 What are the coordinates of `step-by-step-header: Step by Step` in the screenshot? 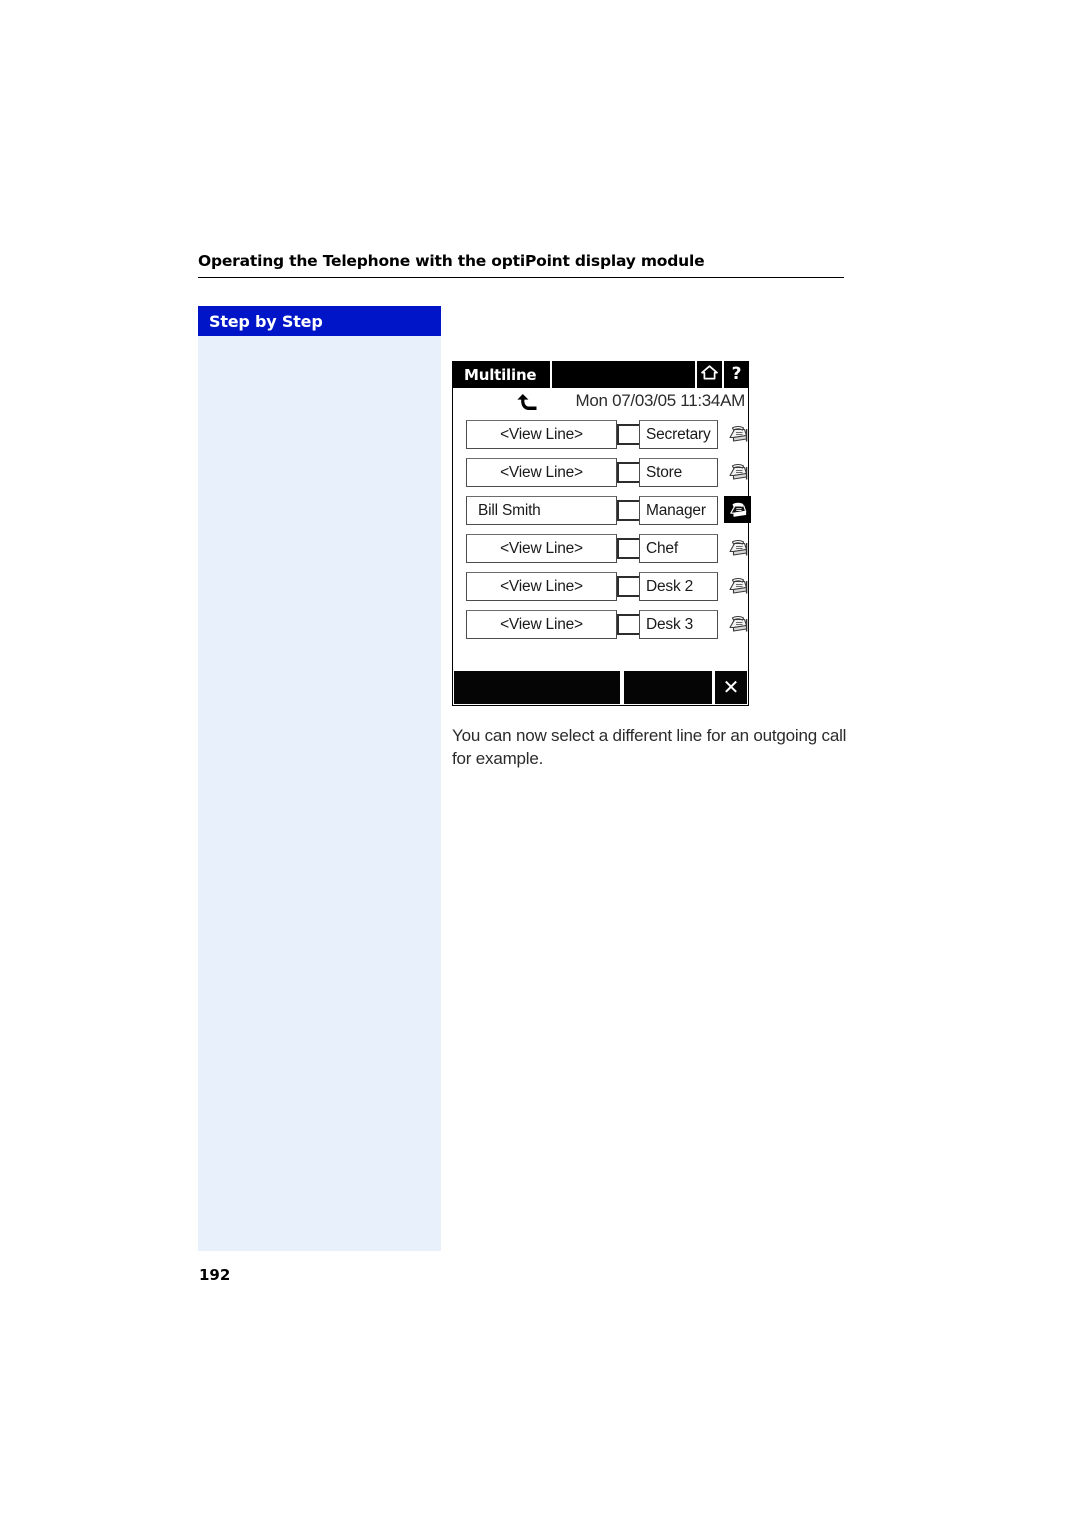 It's located at (319, 321).